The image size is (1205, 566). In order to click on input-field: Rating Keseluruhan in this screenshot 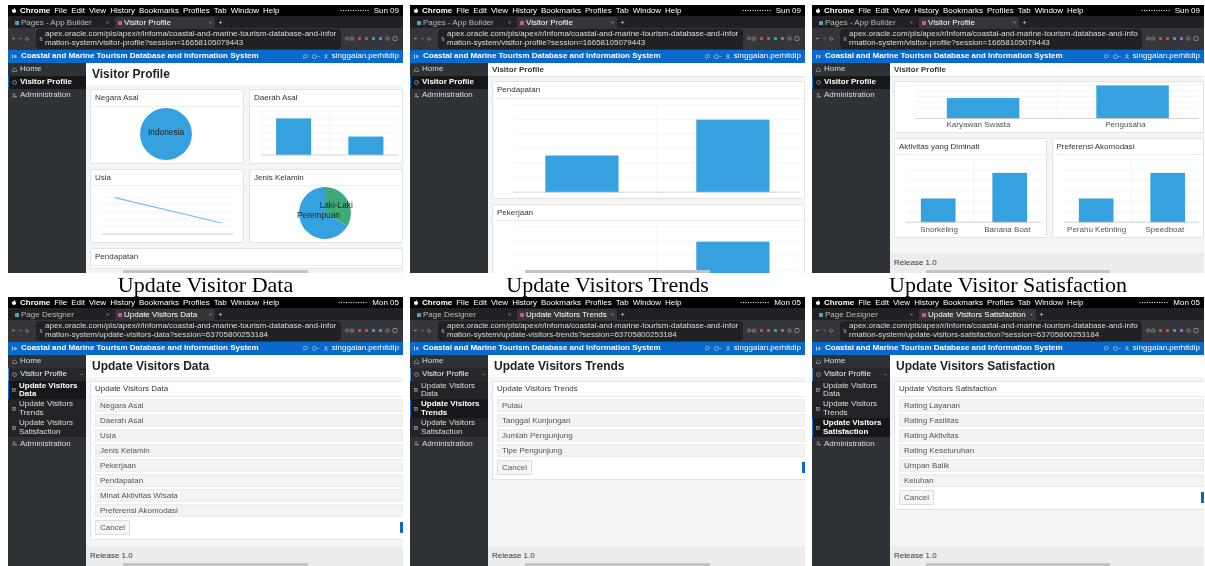, I will do `click(1051, 450)`.